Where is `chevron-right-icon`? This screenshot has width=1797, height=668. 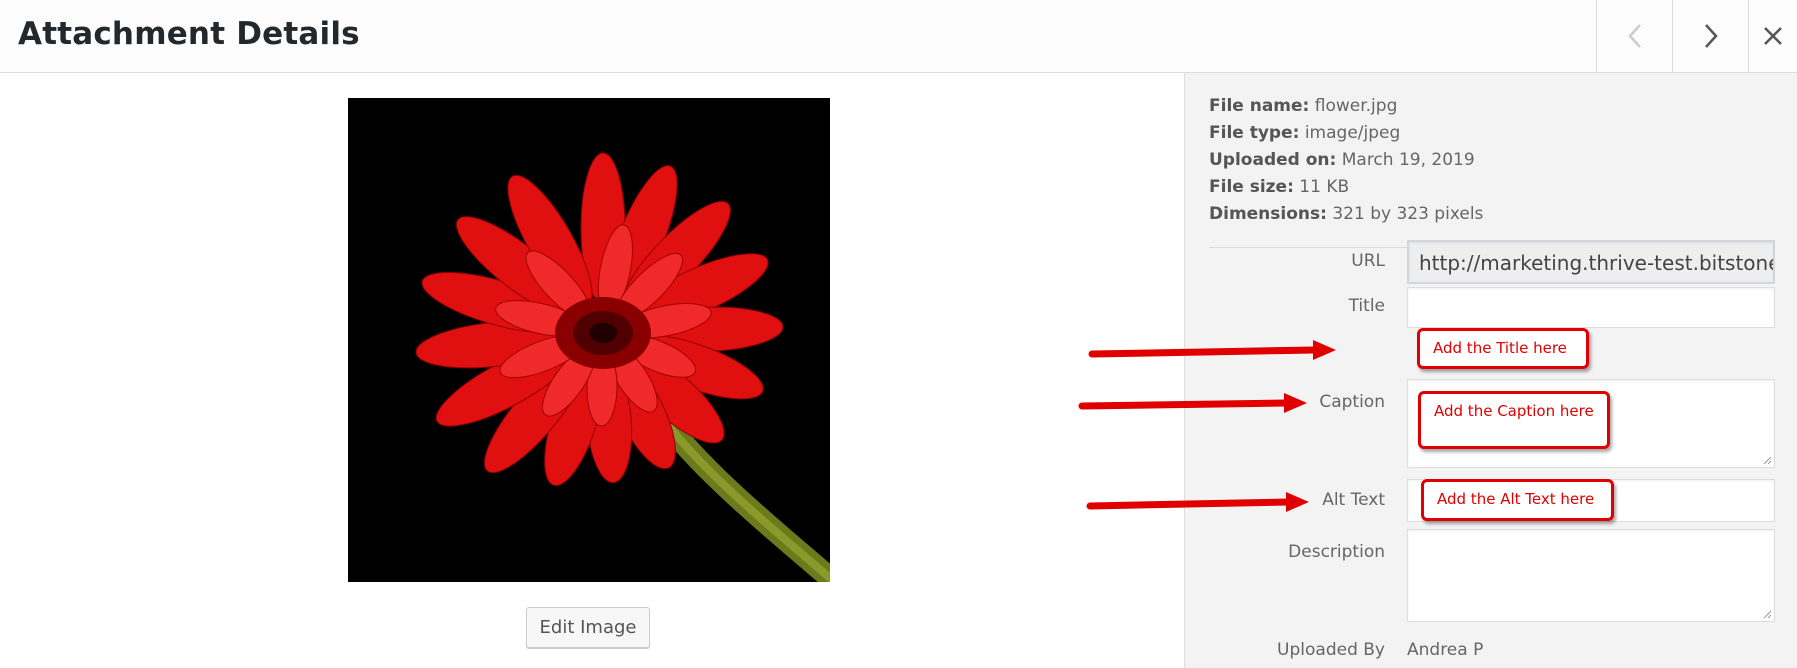 chevron-right-icon is located at coordinates (1711, 36).